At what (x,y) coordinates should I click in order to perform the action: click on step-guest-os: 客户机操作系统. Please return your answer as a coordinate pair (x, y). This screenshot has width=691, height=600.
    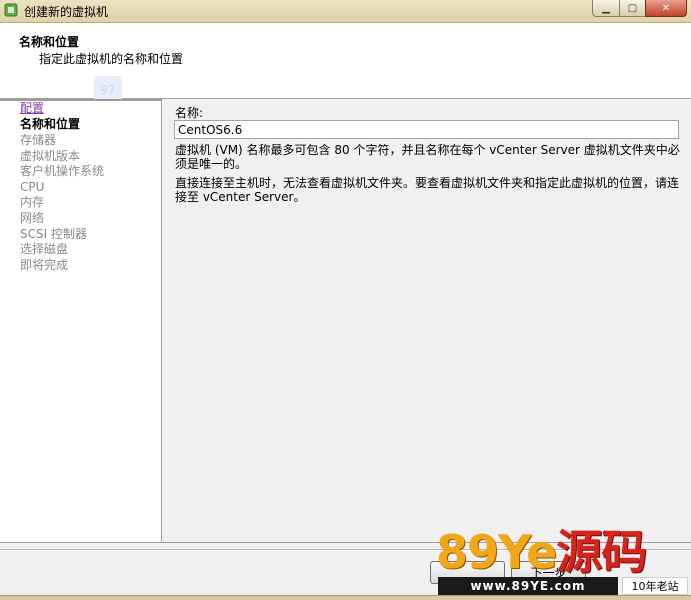
    Looking at the image, I should click on (62, 171).